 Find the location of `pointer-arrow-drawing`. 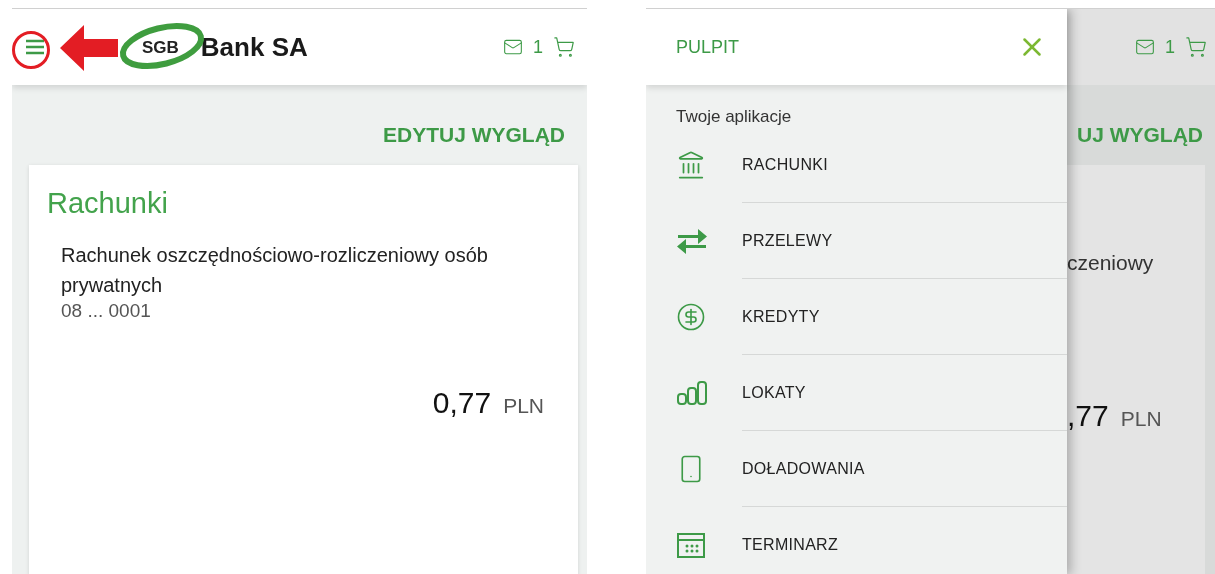

pointer-arrow-drawing is located at coordinates (89, 48).